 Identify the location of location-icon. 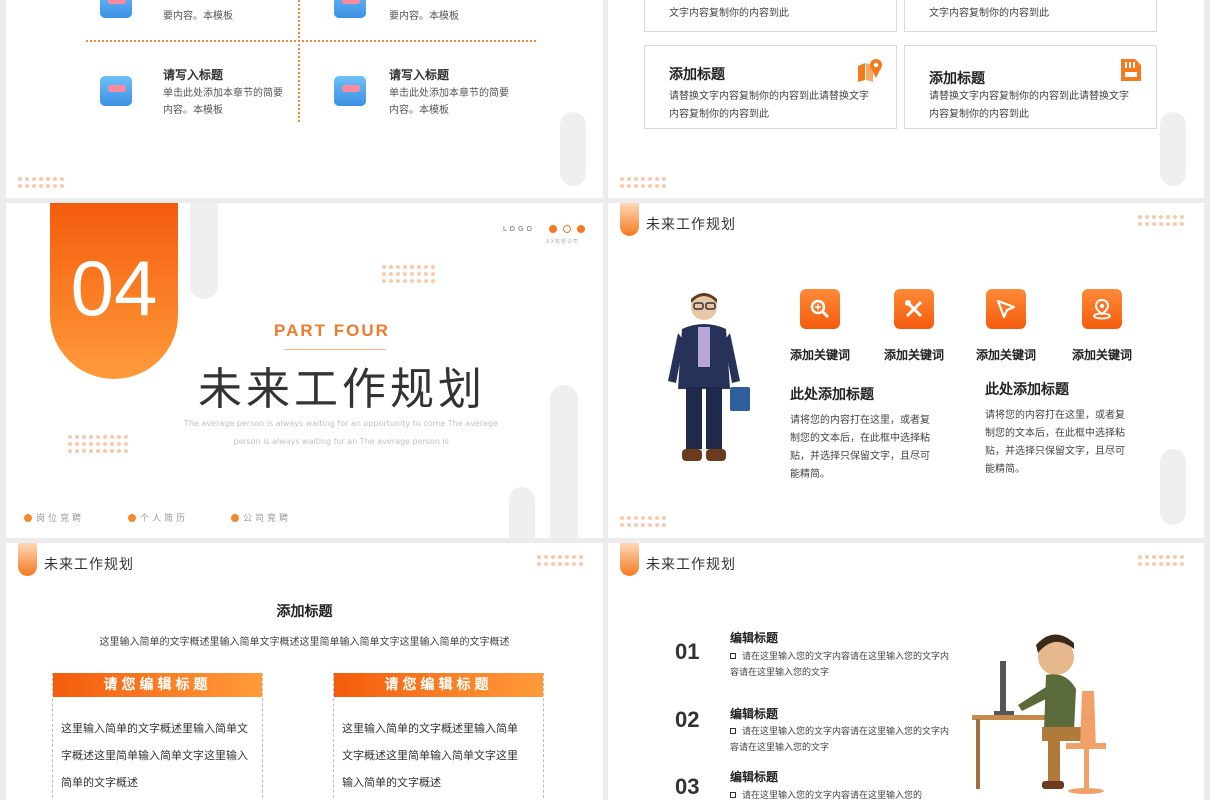
(1102, 309).